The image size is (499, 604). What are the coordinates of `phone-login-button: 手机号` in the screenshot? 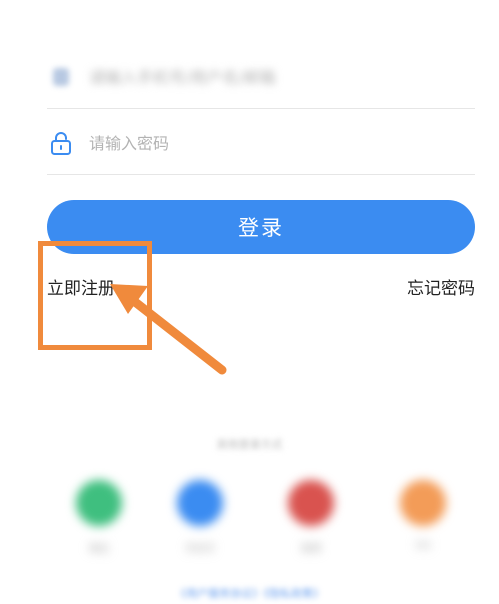 It's located at (200, 517).